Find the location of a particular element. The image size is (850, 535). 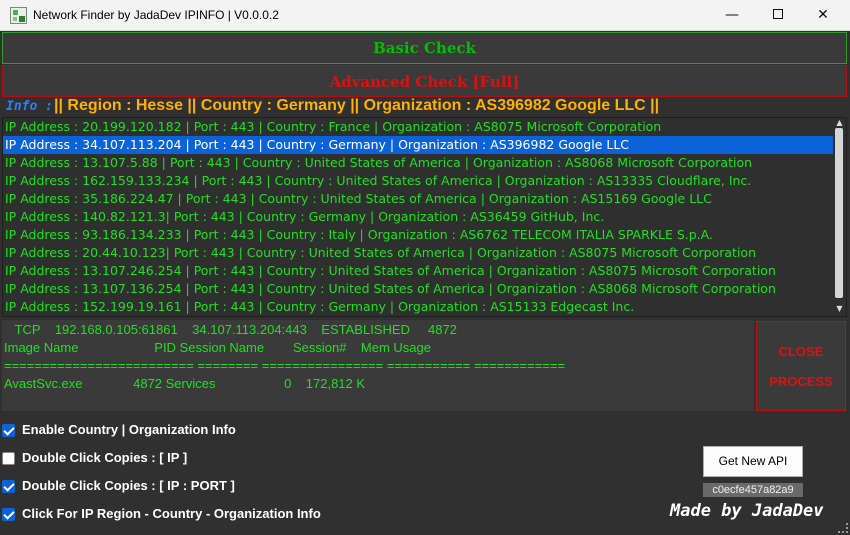

checkbox-unchecked is located at coordinates (8, 458).